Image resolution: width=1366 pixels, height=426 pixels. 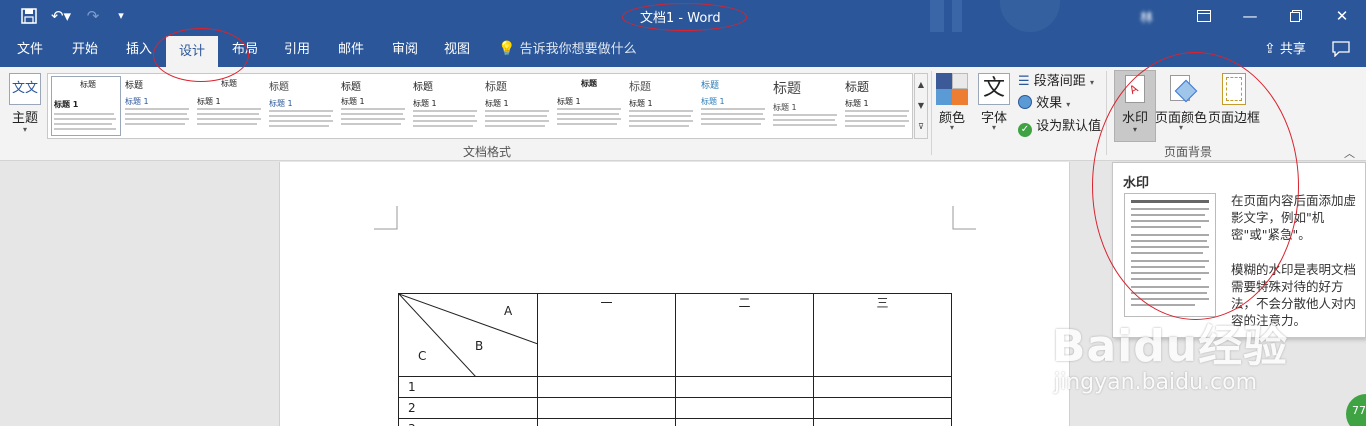 I want to click on tab-file: 文件, so click(x=30, y=49).